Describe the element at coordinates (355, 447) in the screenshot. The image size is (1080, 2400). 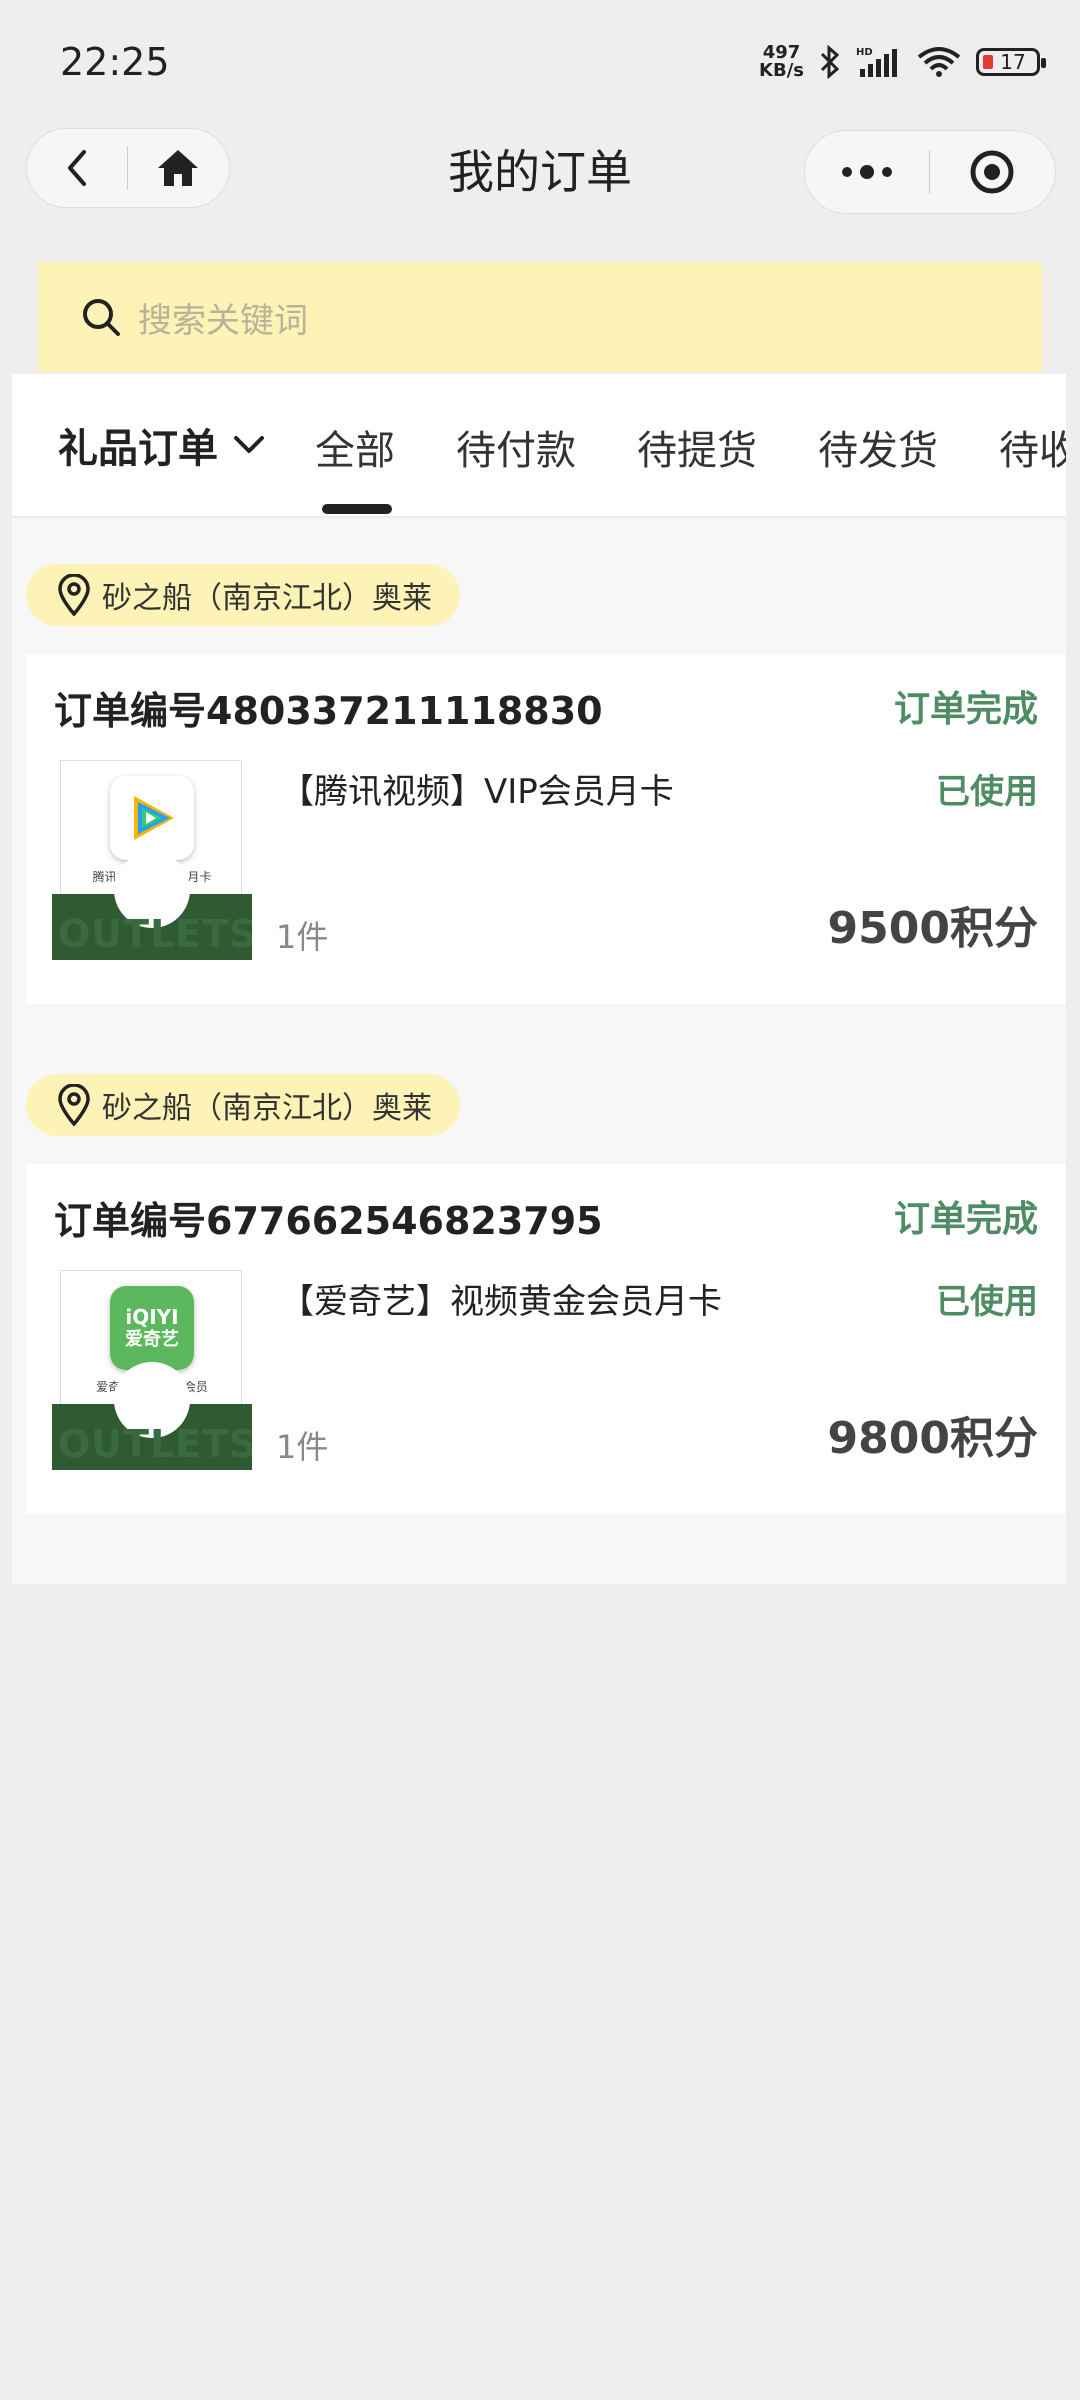
I see `tab-all: 全部` at that location.